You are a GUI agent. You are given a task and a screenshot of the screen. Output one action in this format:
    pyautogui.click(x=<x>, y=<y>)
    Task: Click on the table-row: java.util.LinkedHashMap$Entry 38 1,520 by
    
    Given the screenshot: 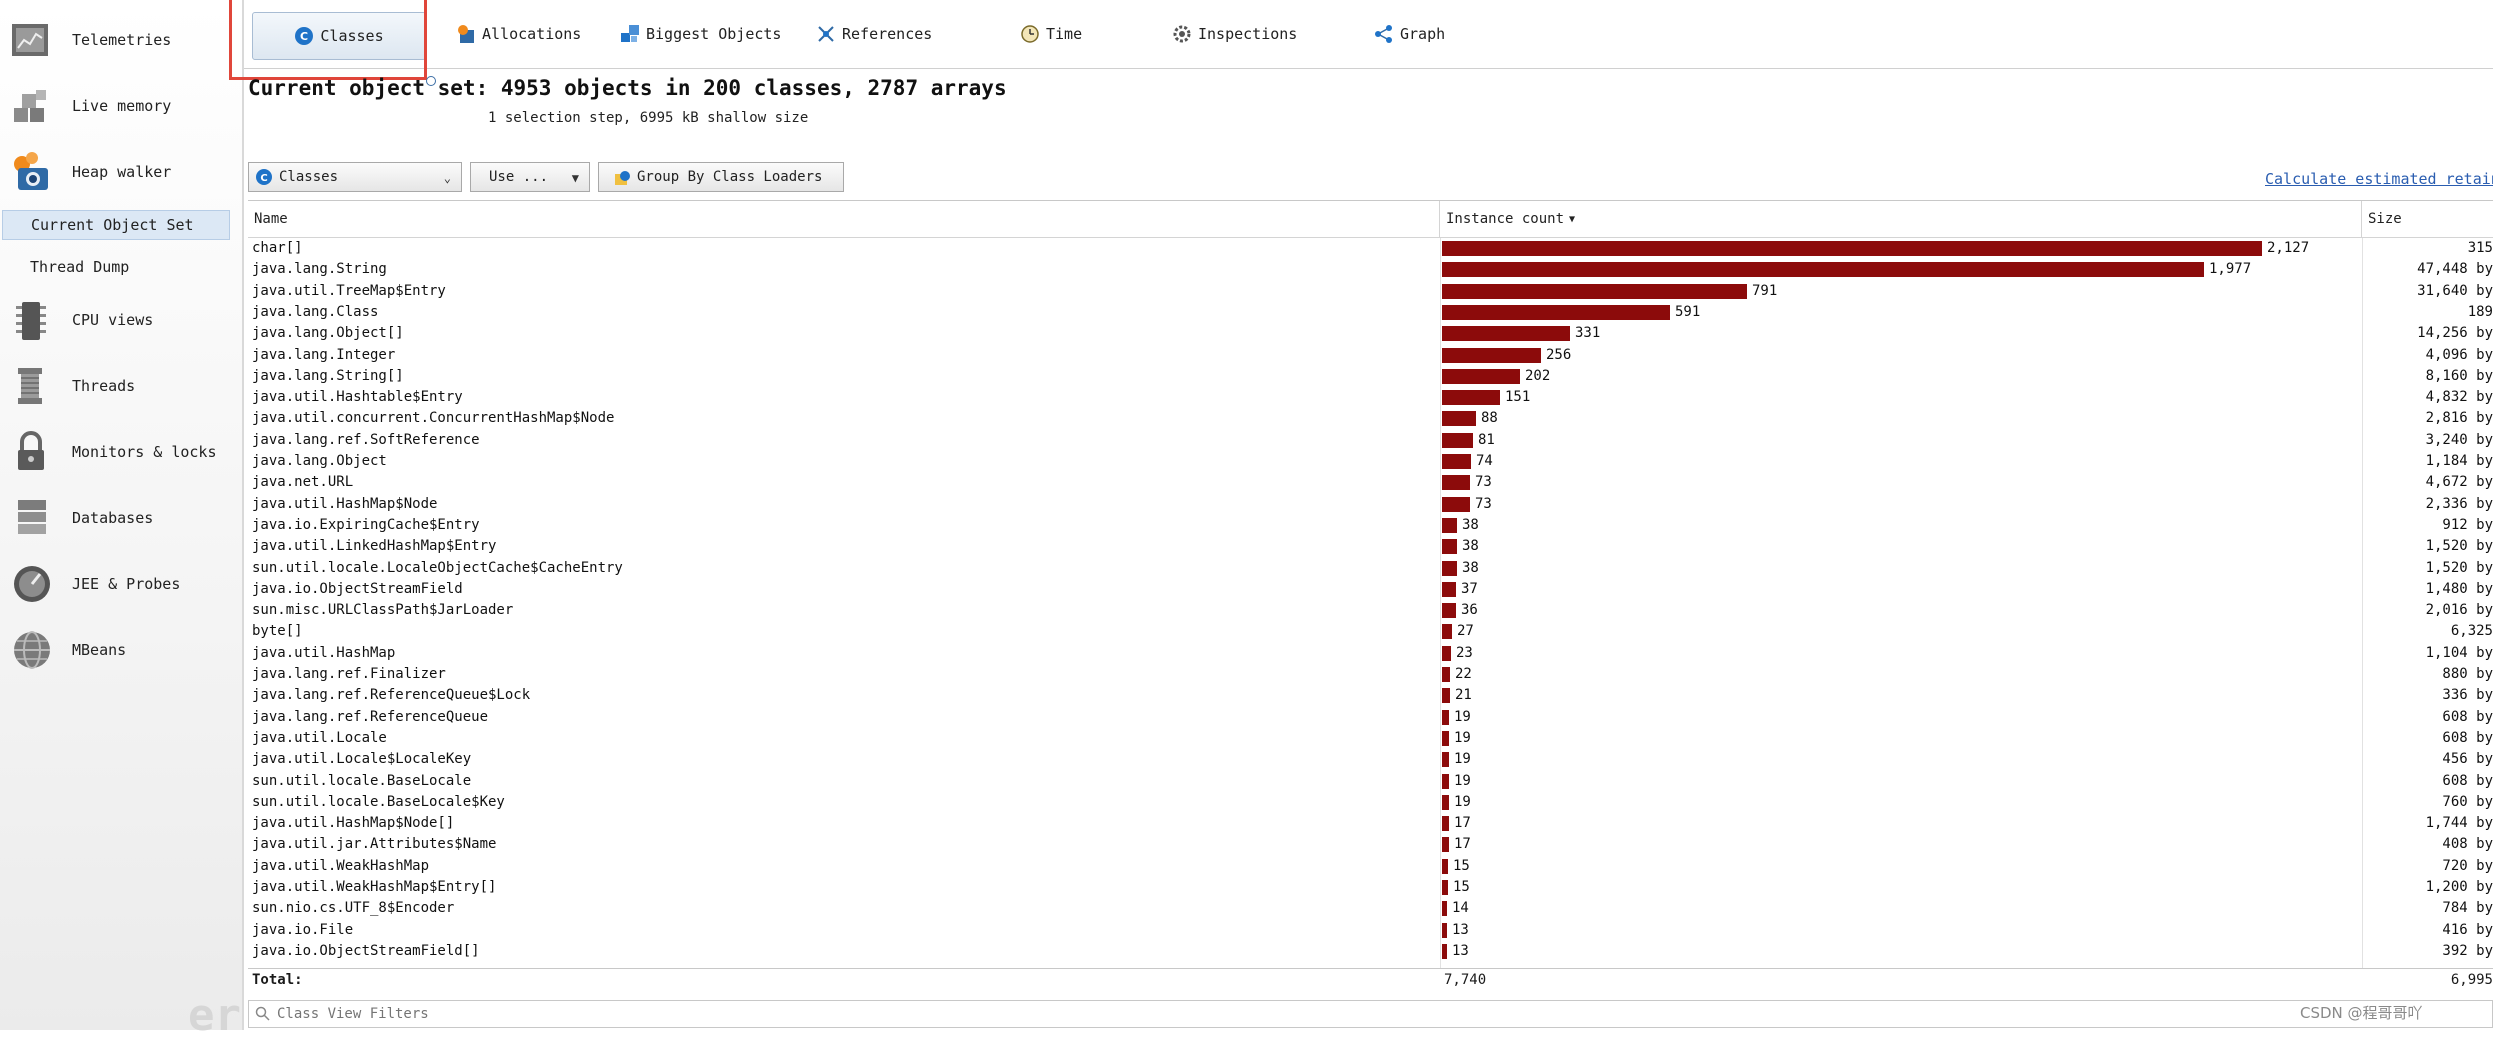 What is the action you would take?
    pyautogui.click(x=1370, y=546)
    